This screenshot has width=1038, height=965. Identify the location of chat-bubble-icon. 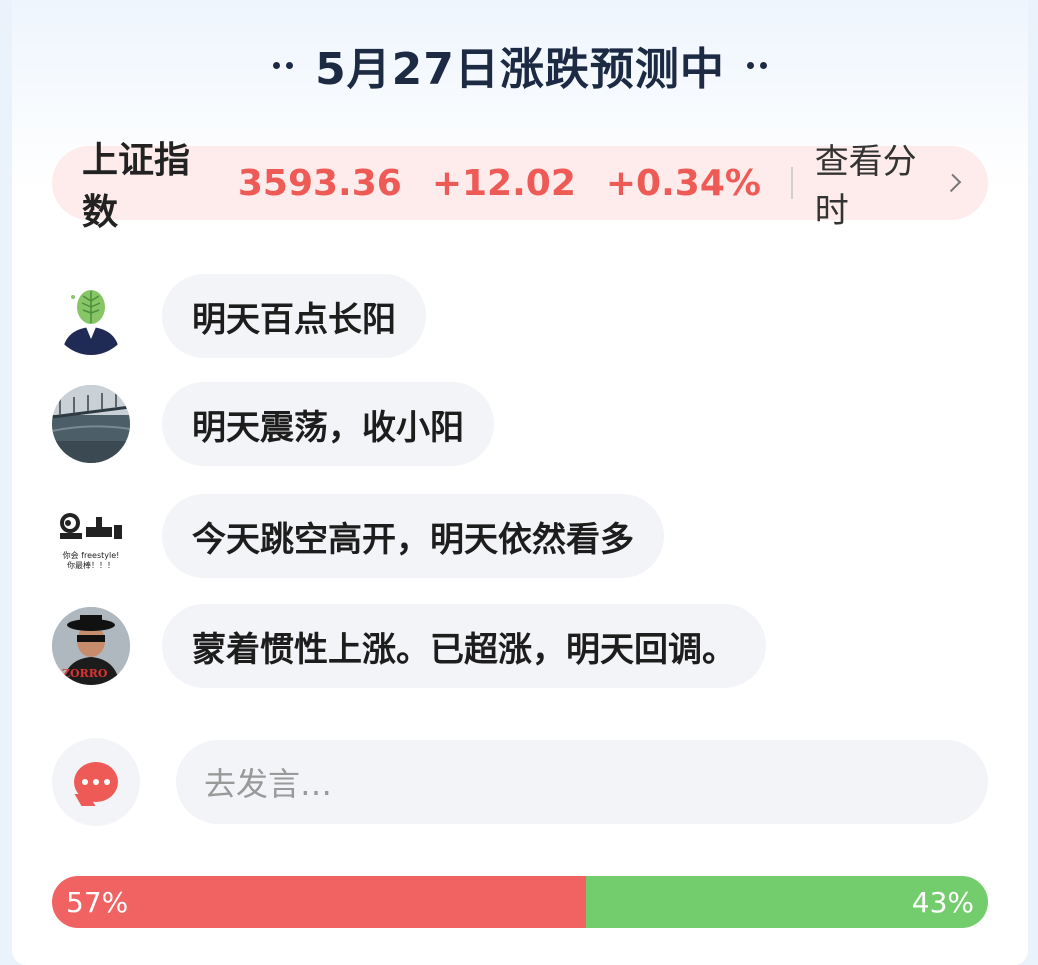
(96, 782).